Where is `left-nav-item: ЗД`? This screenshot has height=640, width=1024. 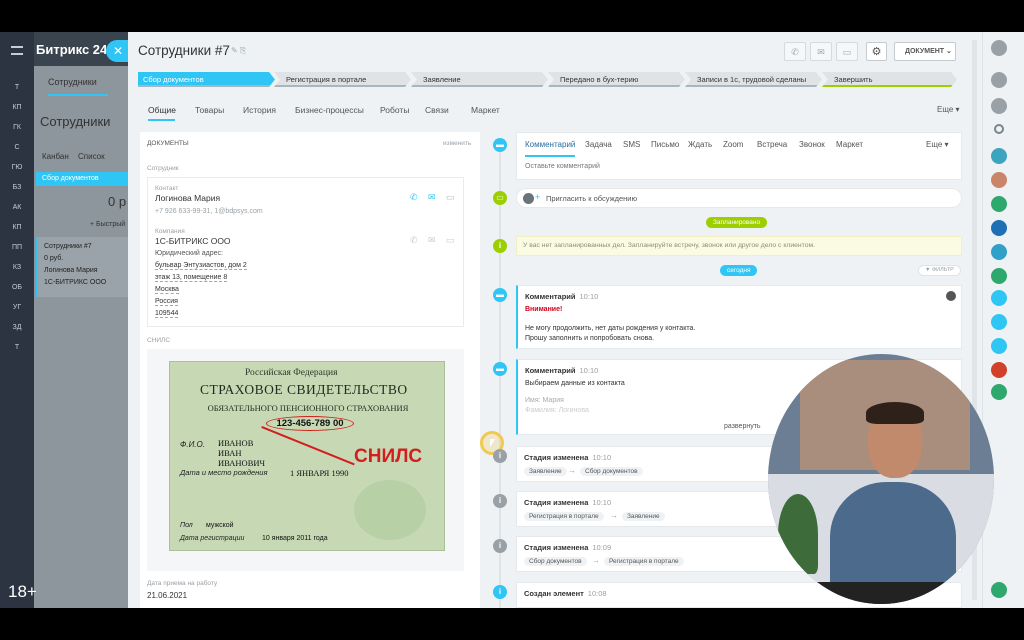 left-nav-item: ЗД is located at coordinates (17, 328).